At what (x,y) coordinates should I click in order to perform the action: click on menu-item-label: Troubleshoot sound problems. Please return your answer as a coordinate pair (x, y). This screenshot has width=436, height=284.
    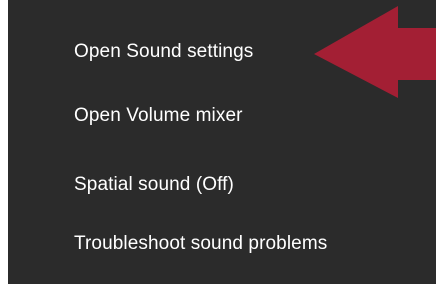
    Looking at the image, I should click on (201, 243).